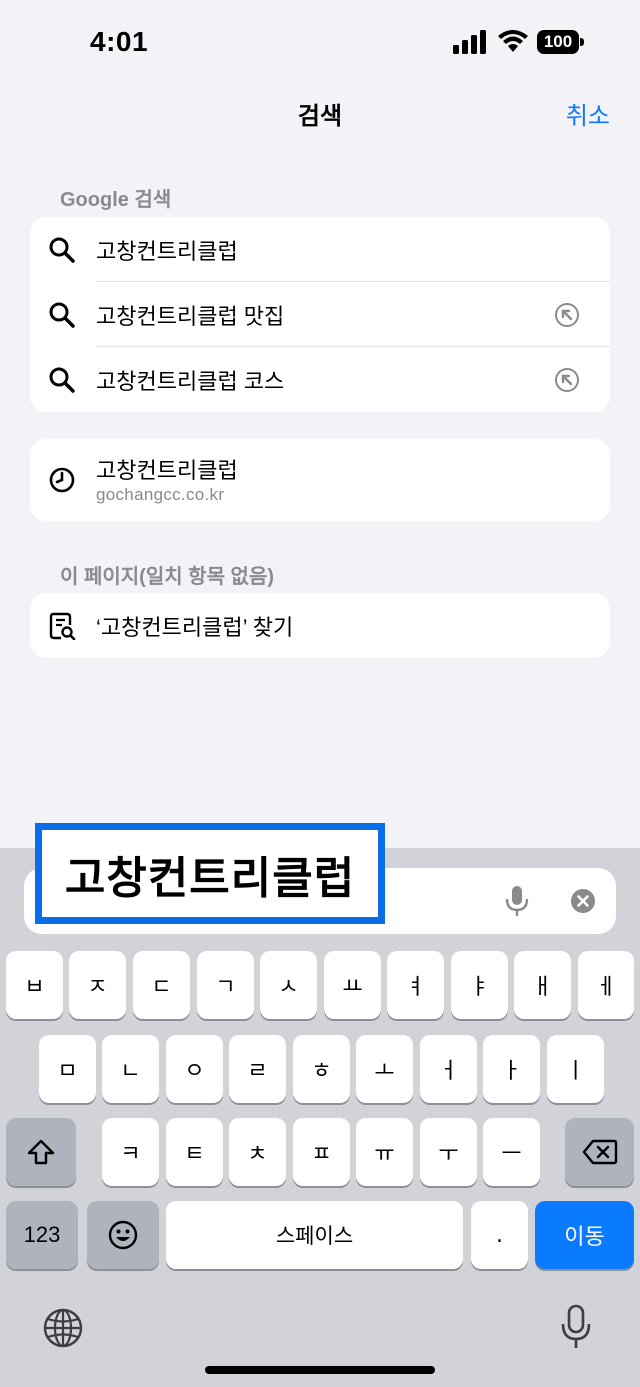 The width and height of the screenshot is (640, 1387). Describe the element at coordinates (190, 316) in the screenshot. I see `suggestion-text: 고창컨트리클럽 맛집` at that location.